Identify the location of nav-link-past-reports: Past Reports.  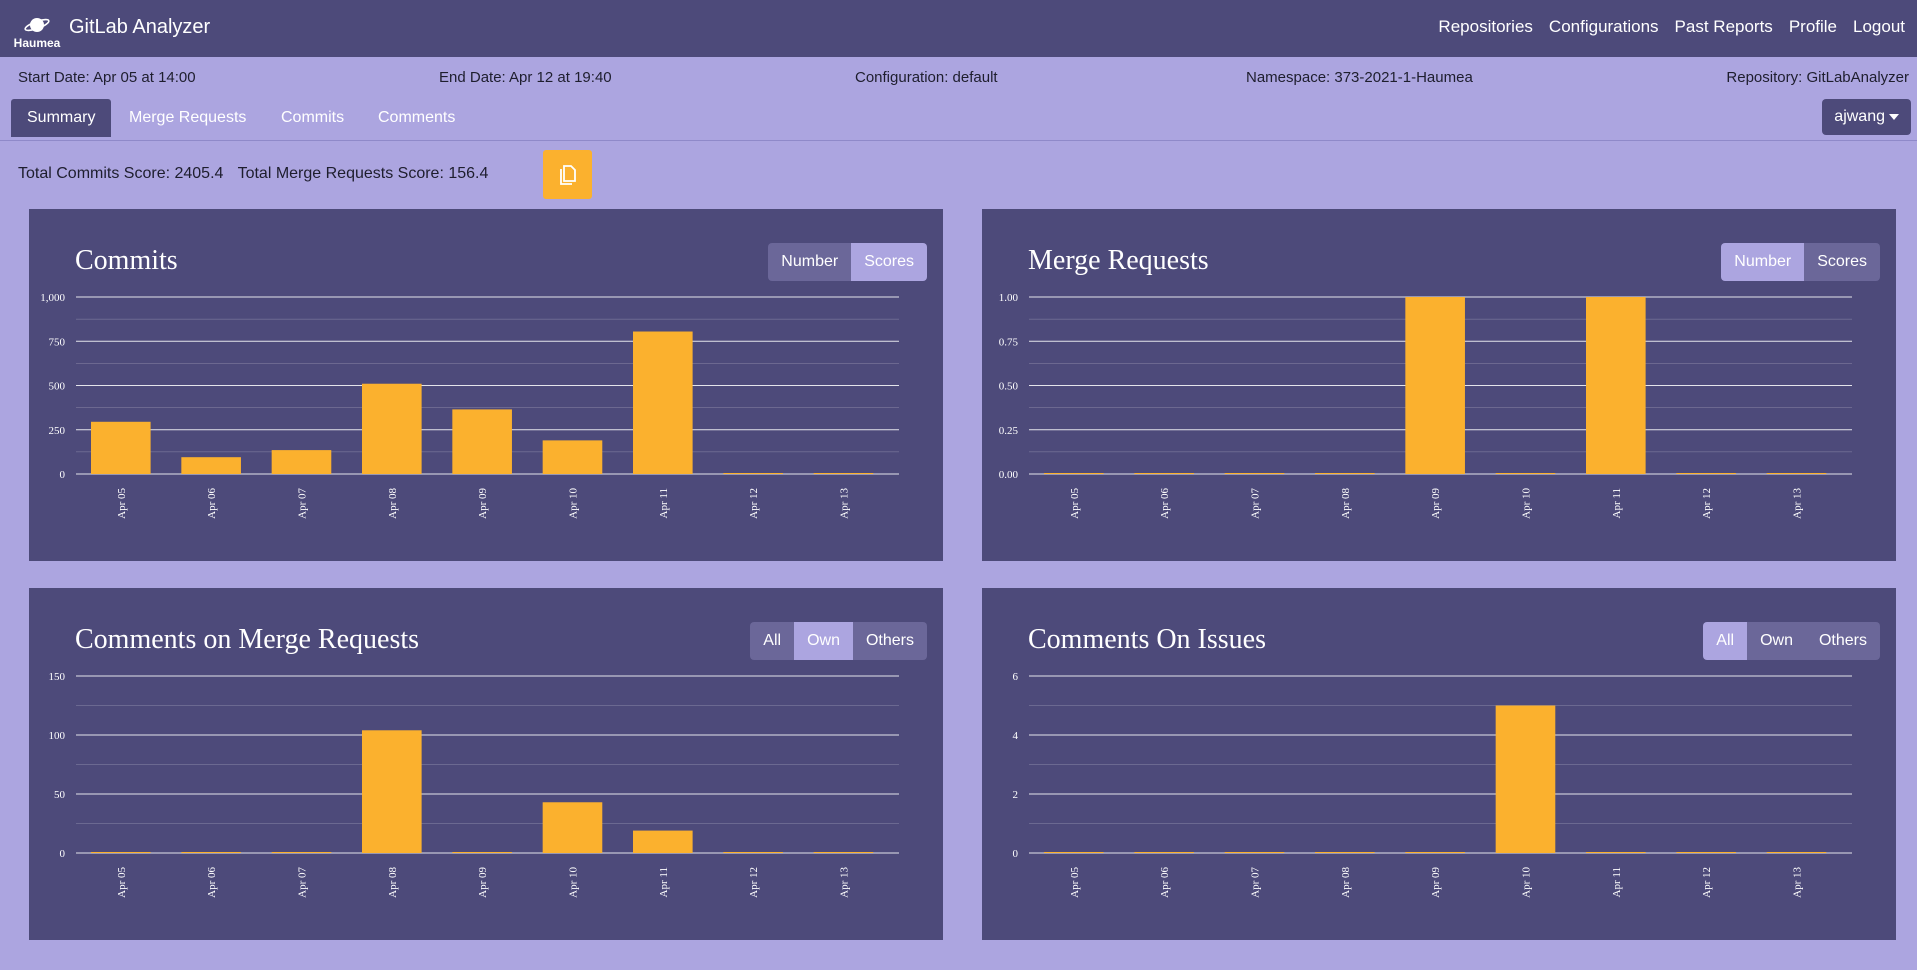
(1724, 27).